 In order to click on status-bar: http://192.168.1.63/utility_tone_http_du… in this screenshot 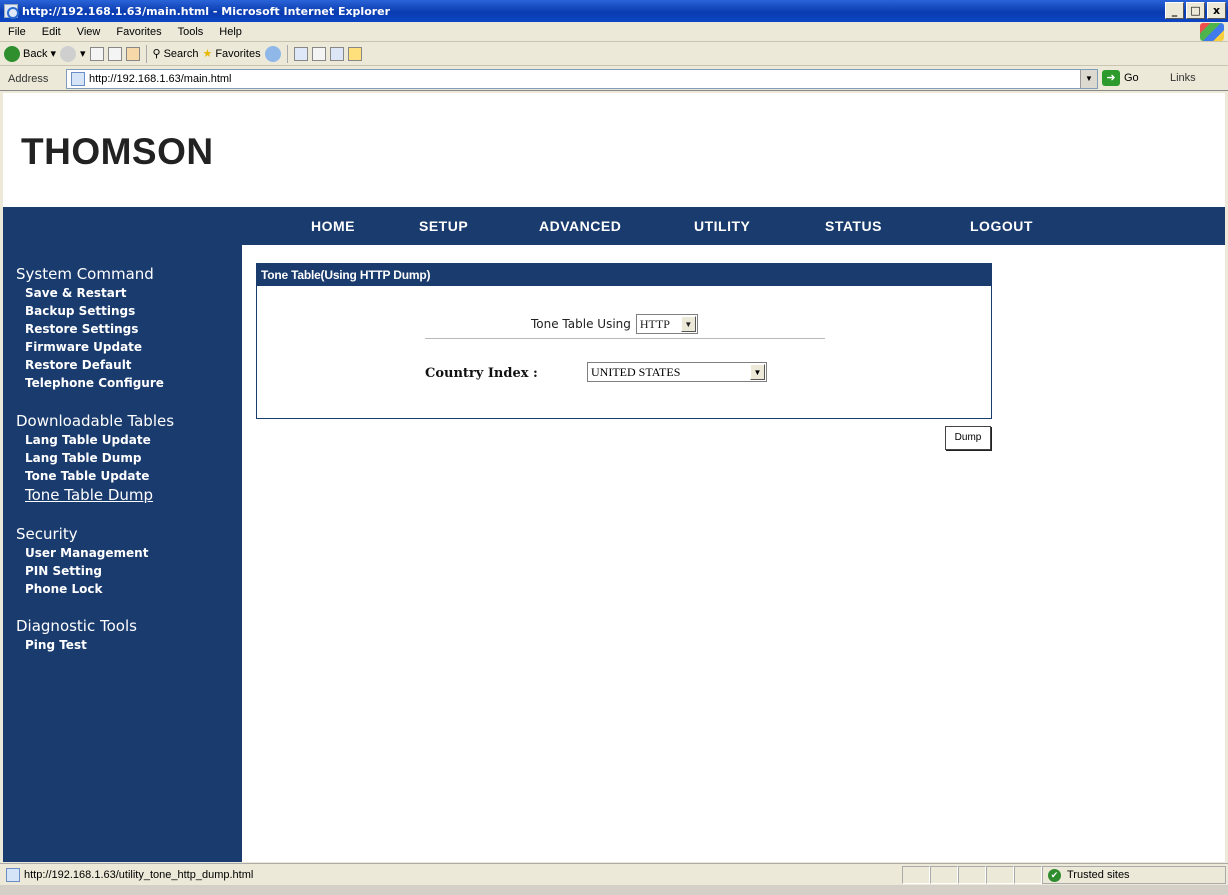, I will do `click(614, 874)`.